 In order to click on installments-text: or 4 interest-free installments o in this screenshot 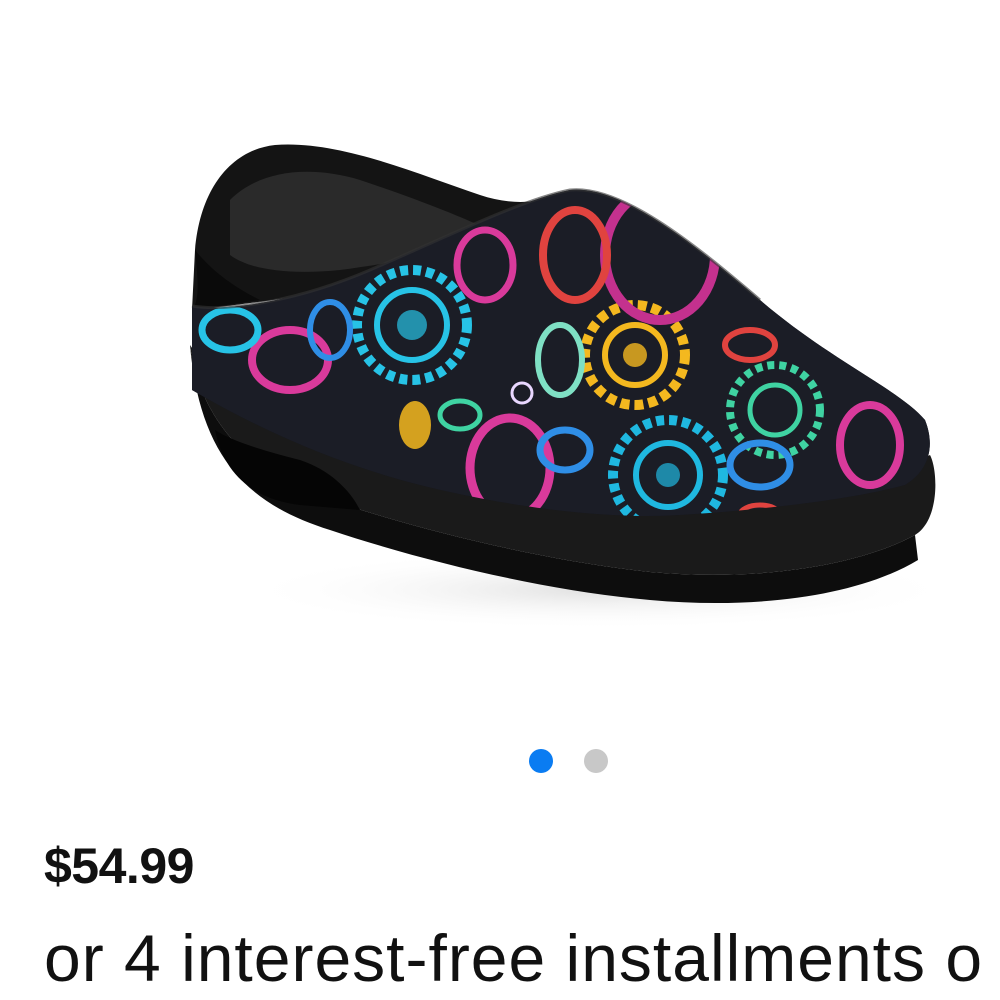, I will do `click(513, 958)`.